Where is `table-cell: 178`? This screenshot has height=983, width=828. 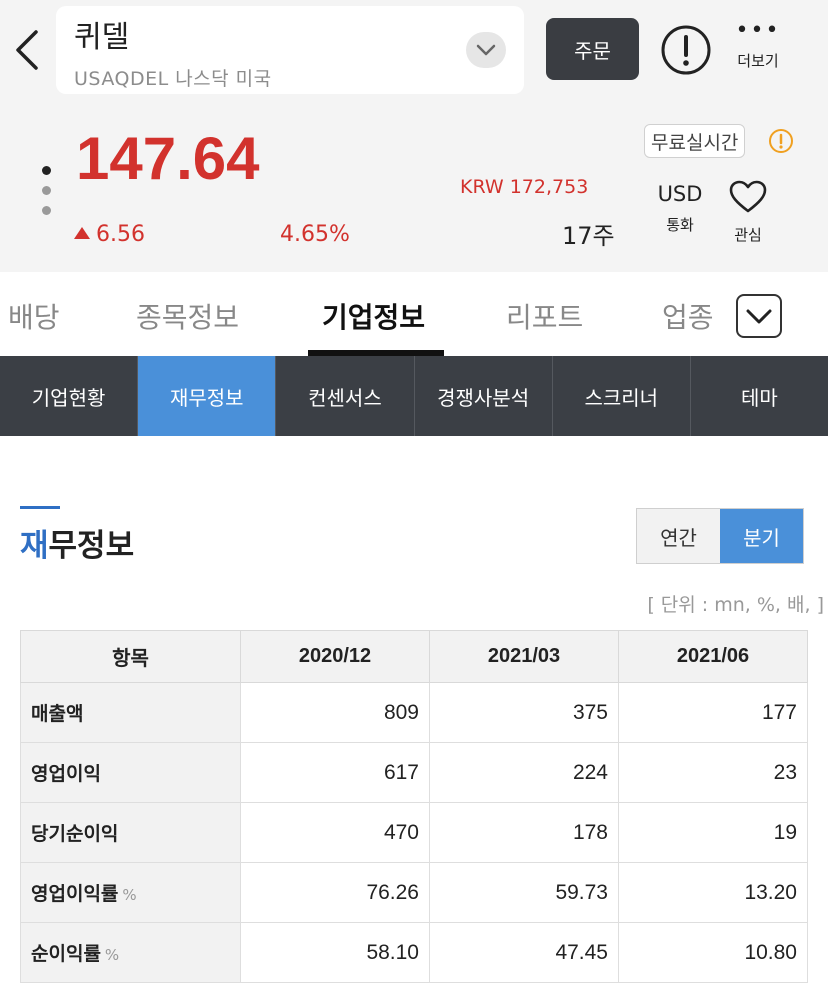 table-cell: 178 is located at coordinates (524, 832).